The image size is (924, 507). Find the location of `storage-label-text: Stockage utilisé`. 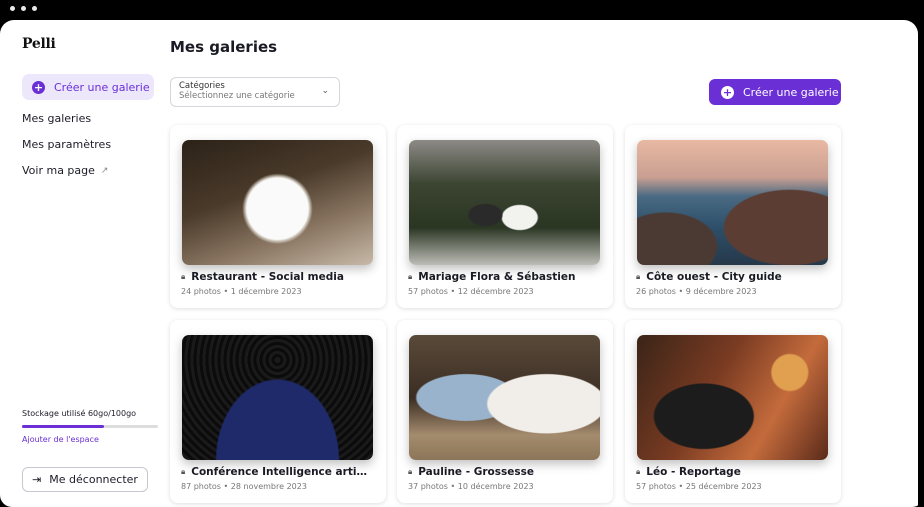

storage-label-text: Stockage utilisé is located at coordinates (54, 413).